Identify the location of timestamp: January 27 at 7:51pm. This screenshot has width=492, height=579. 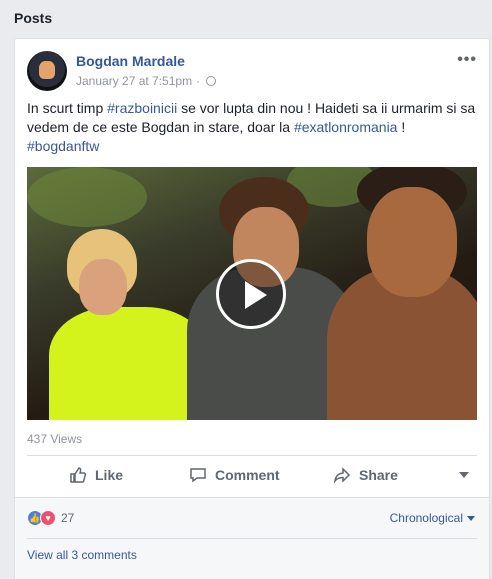
(134, 81).